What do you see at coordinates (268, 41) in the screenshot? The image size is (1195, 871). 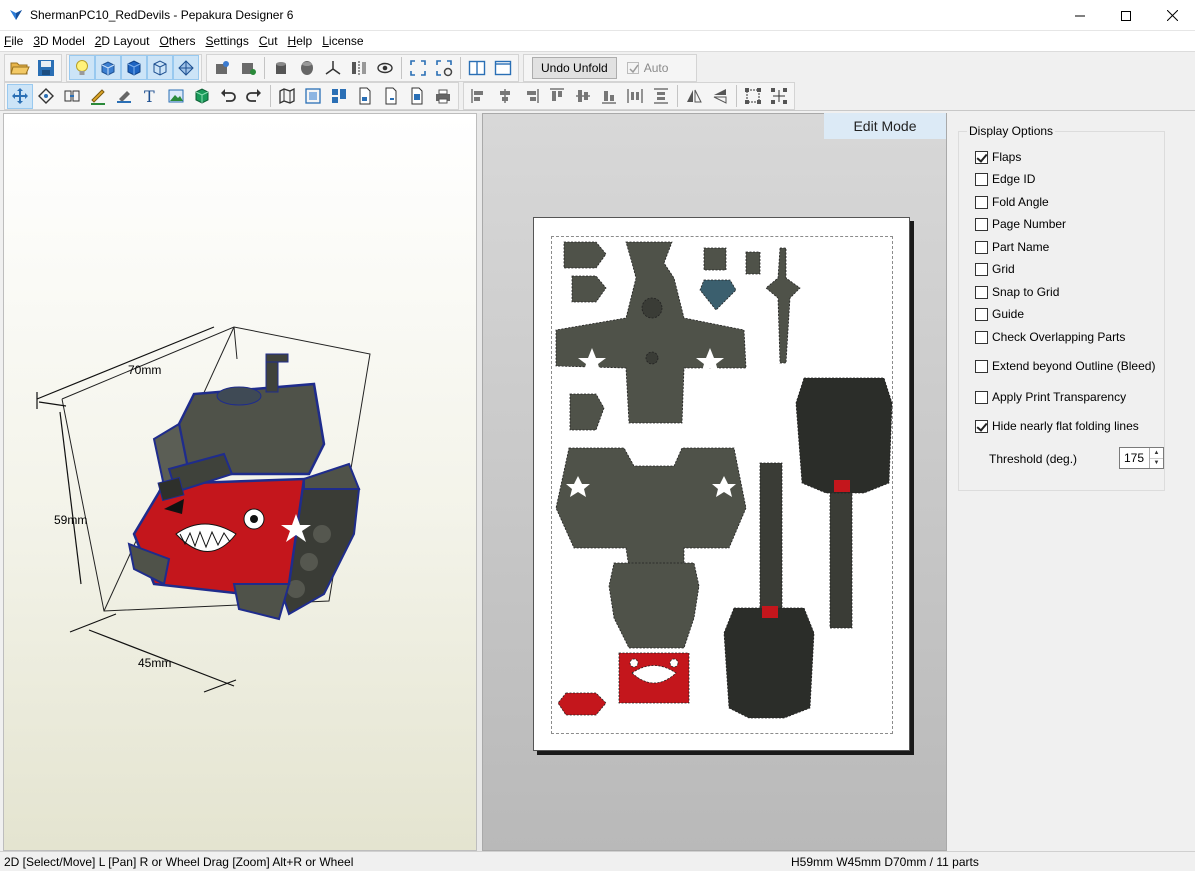 I see `menu-cut: Cut` at bounding box center [268, 41].